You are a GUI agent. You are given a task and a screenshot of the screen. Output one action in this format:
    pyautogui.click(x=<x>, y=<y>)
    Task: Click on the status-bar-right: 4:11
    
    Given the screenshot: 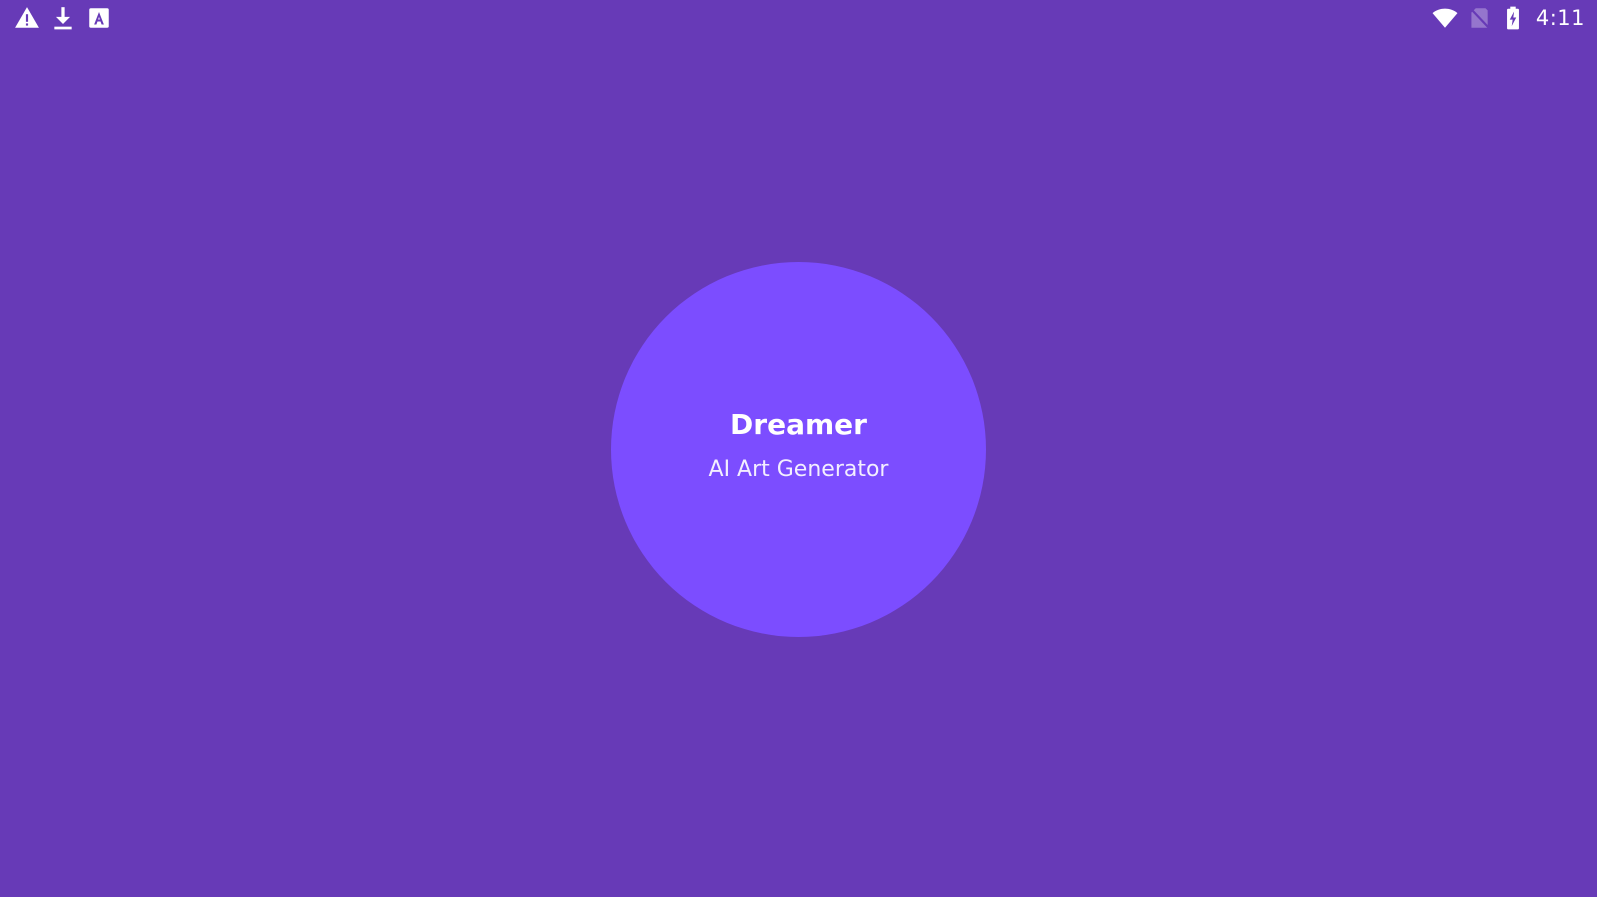 What is the action you would take?
    pyautogui.click(x=1508, y=18)
    